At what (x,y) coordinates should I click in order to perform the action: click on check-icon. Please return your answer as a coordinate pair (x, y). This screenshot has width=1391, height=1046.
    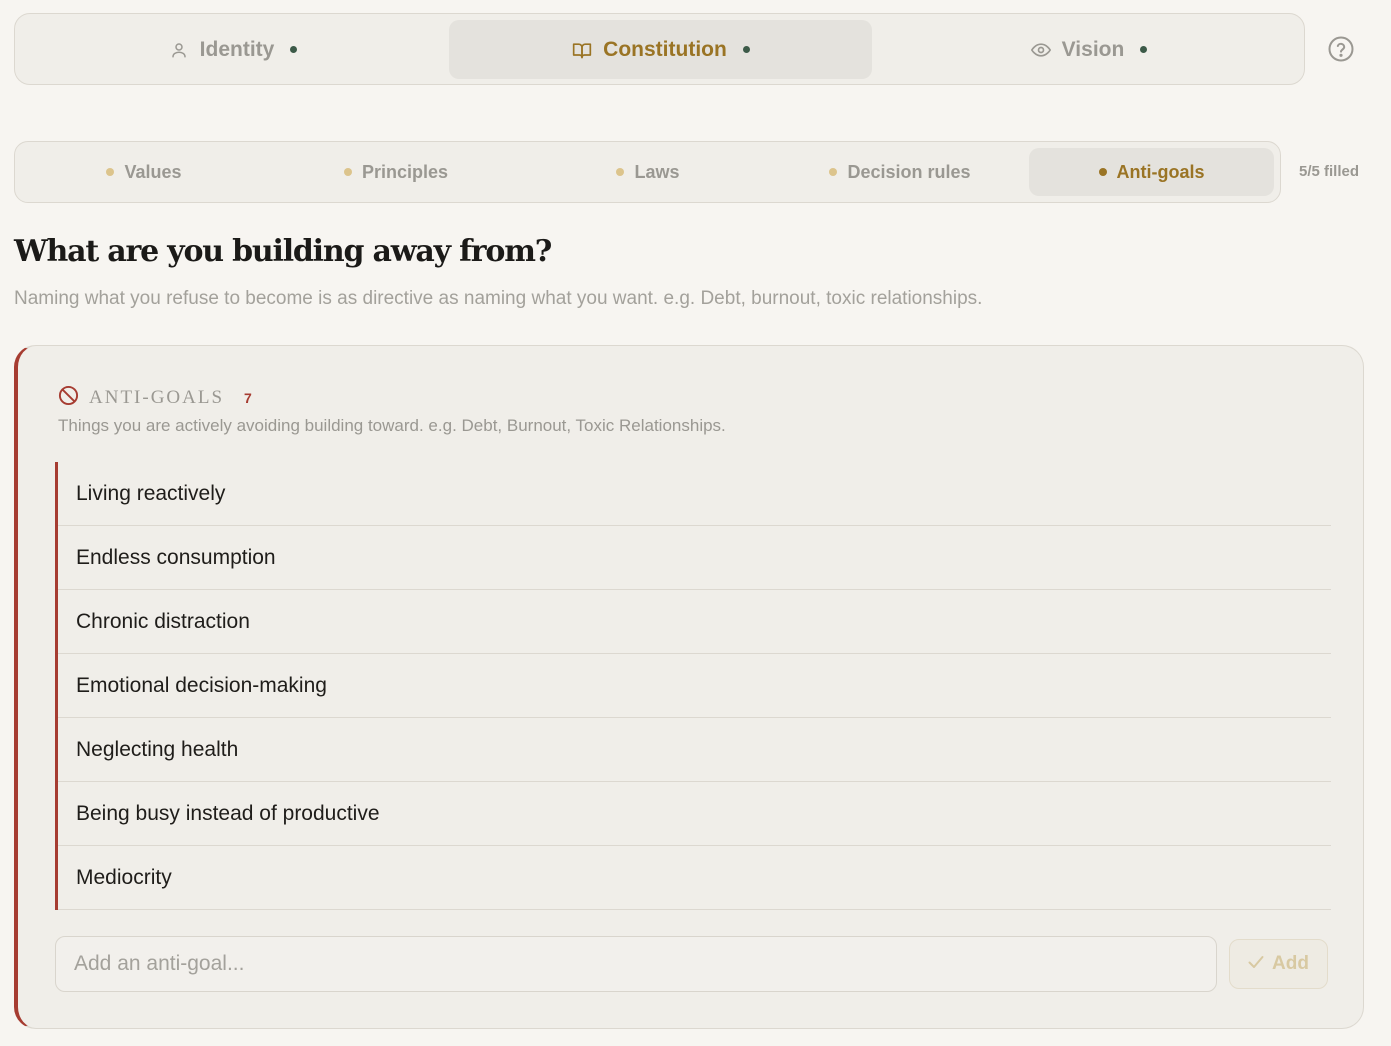
    Looking at the image, I should click on (1256, 964).